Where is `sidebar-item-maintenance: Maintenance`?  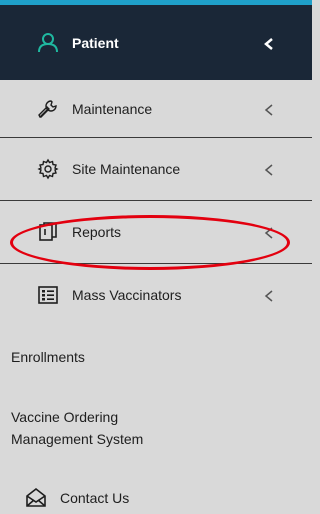
sidebar-item-maintenance: Maintenance is located at coordinates (156, 108).